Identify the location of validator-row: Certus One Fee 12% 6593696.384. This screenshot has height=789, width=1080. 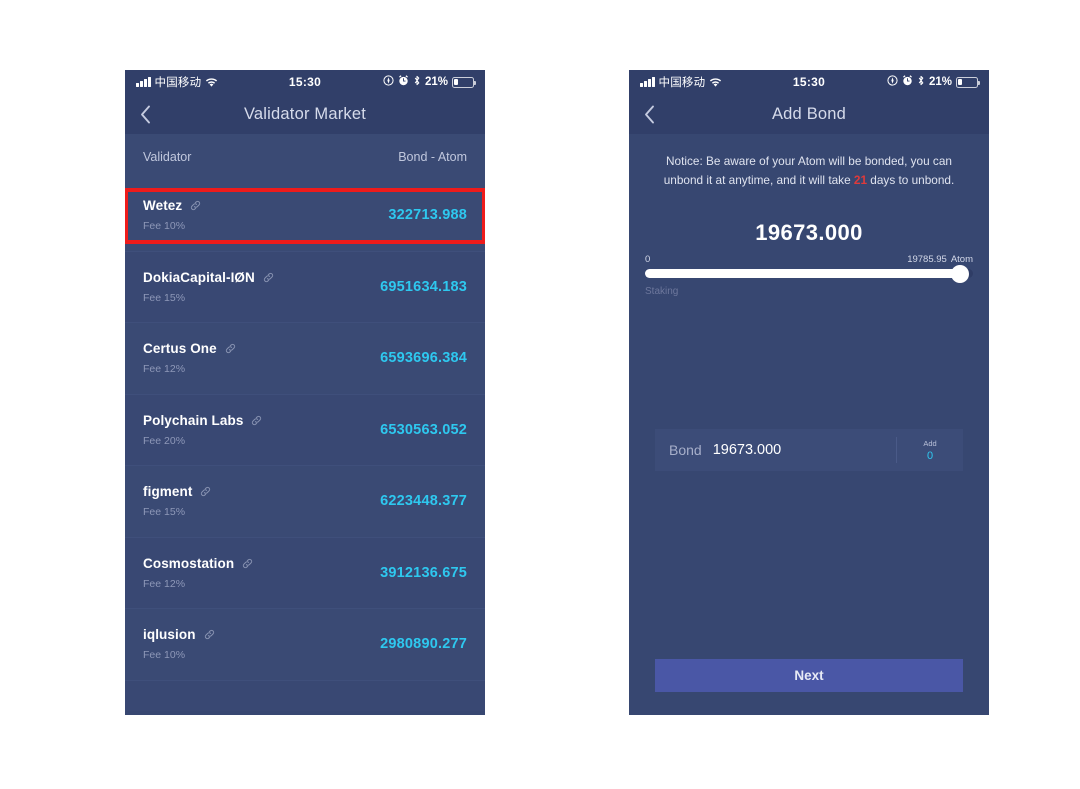
(305, 359).